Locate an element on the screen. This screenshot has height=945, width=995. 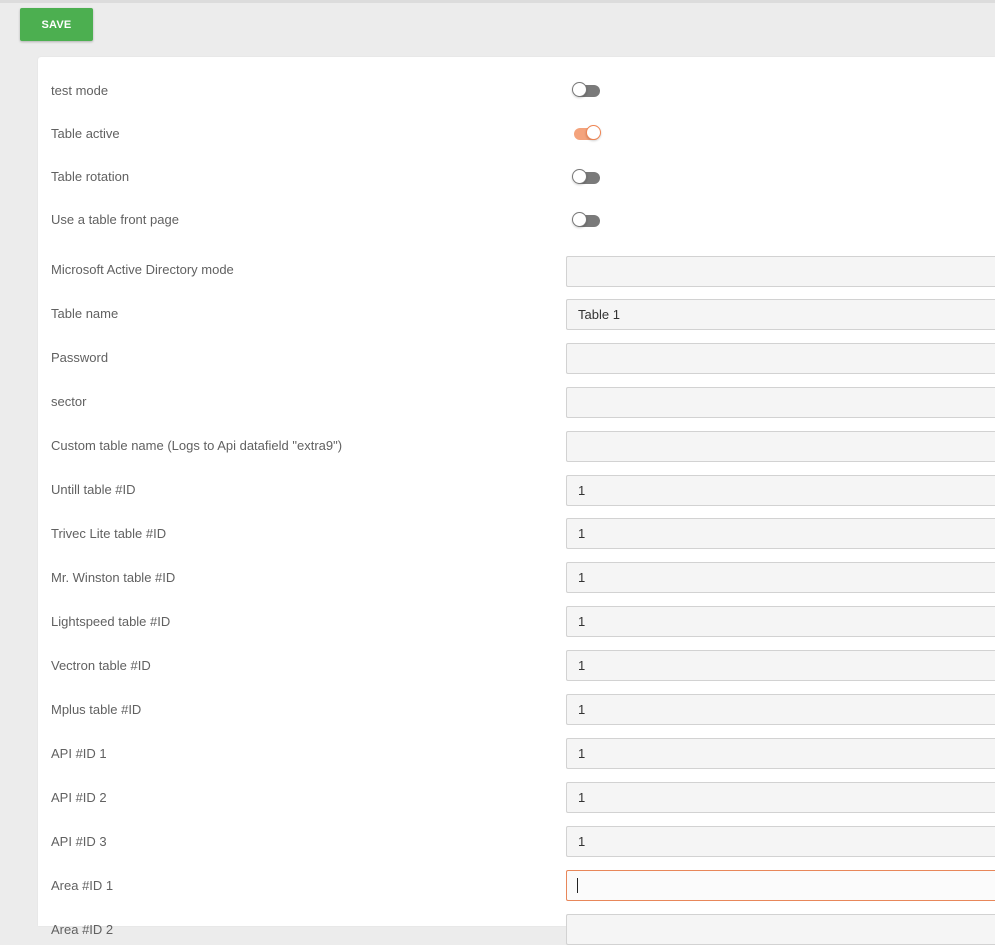
field-label: API #ID 1 is located at coordinates (79, 753).